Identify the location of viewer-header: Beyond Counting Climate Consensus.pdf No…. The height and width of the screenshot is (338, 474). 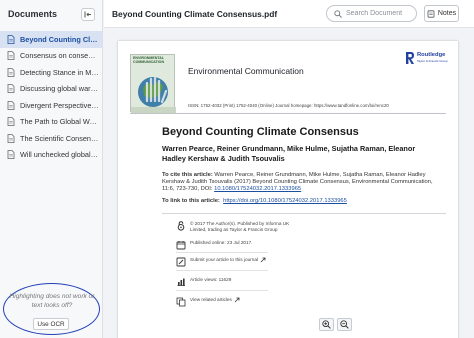
(289, 14).